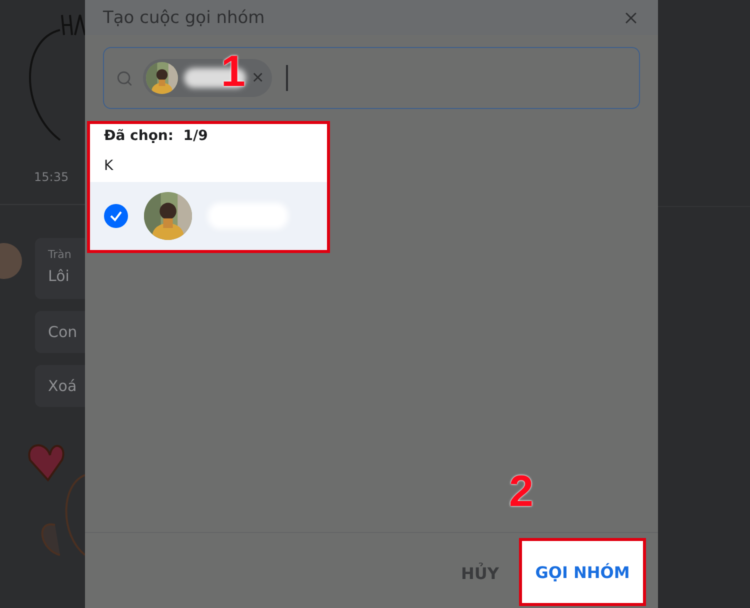 Image resolution: width=750 pixels, height=608 pixels. What do you see at coordinates (521, 492) in the screenshot?
I see `step-number: 2` at bounding box center [521, 492].